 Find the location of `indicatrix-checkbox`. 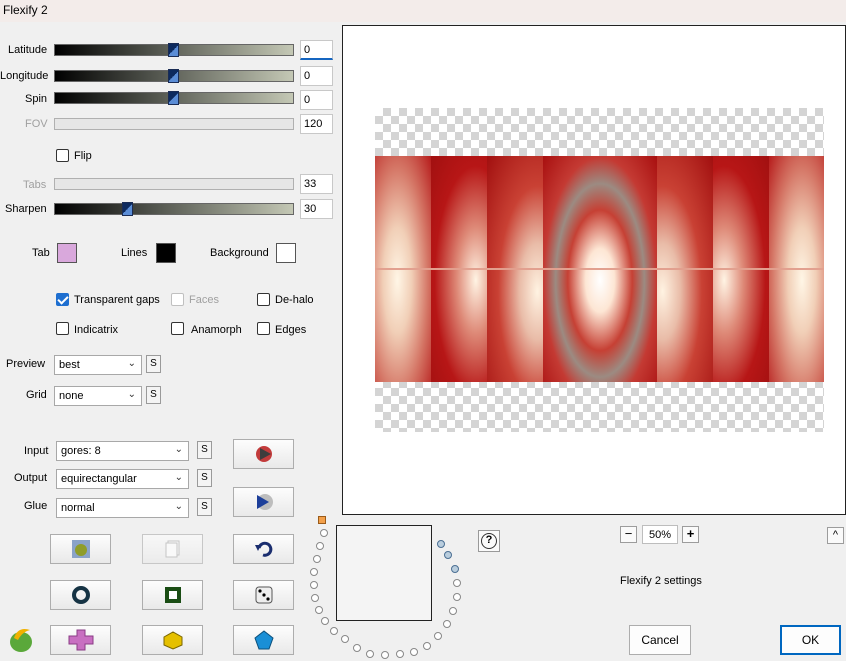

indicatrix-checkbox is located at coordinates (62, 328).